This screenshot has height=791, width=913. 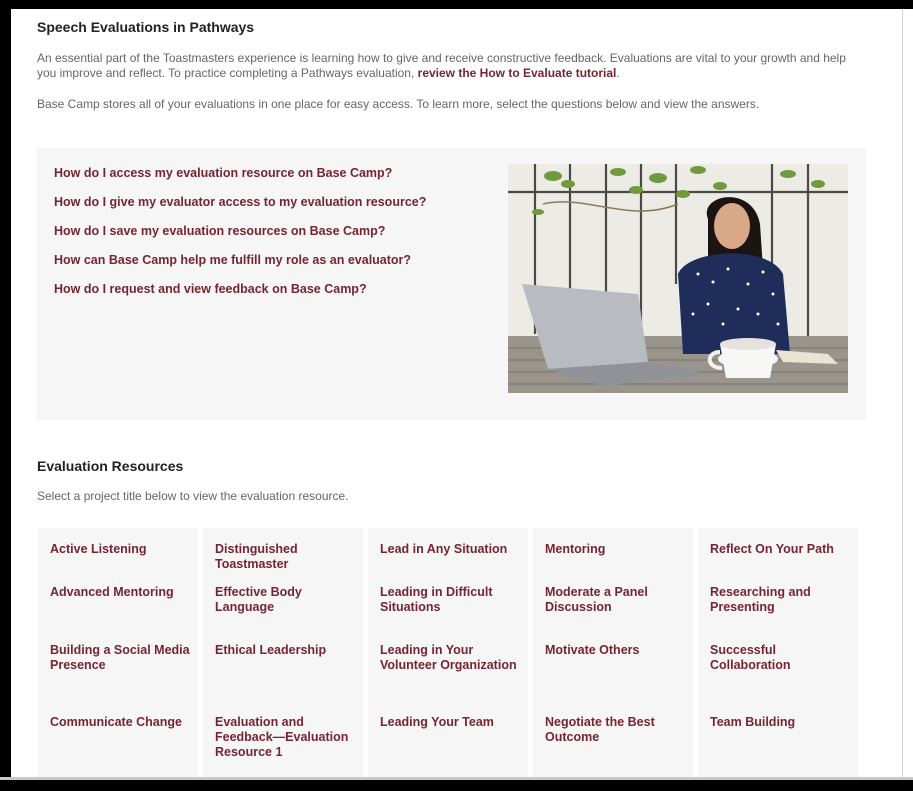 What do you see at coordinates (285, 600) in the screenshot?
I see `resource-link: Effective Body Language` at bounding box center [285, 600].